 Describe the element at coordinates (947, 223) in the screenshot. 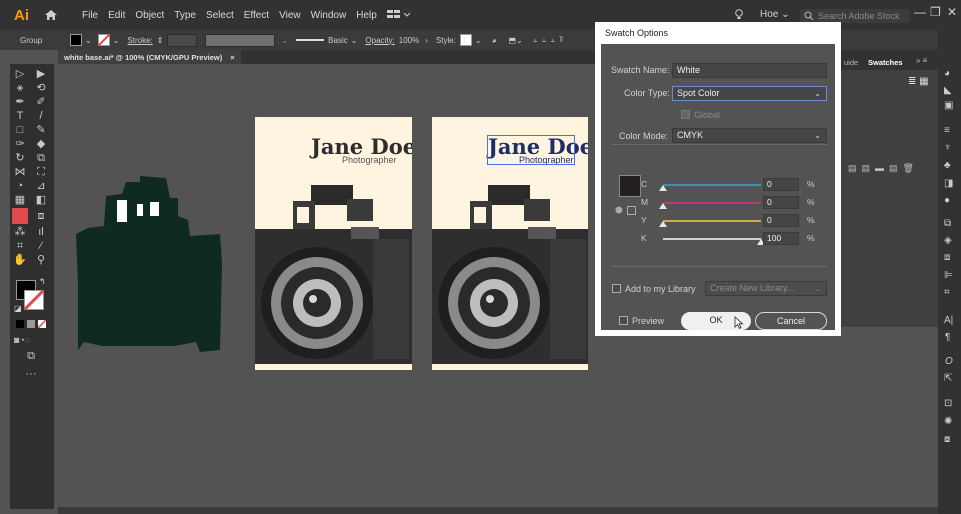

I see `transform-panel-icon: ⧉` at that location.